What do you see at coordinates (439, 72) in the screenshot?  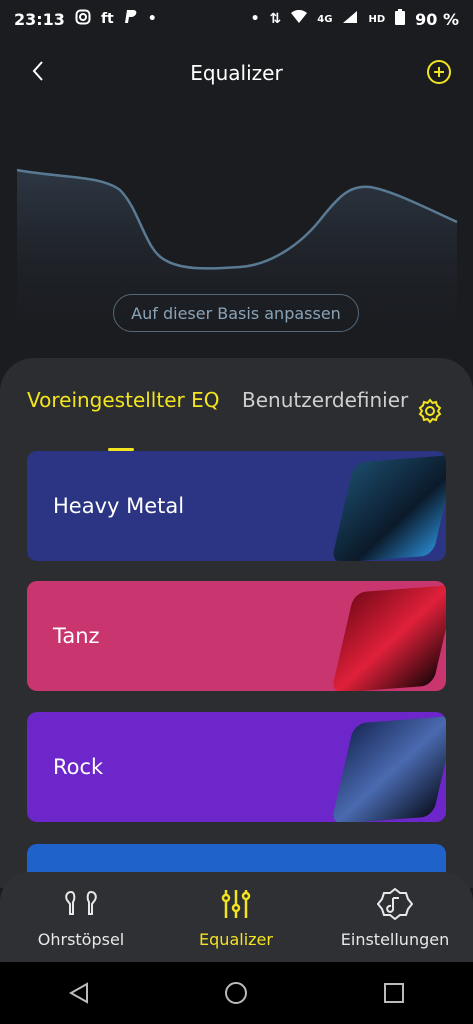 I see `add-icon` at bounding box center [439, 72].